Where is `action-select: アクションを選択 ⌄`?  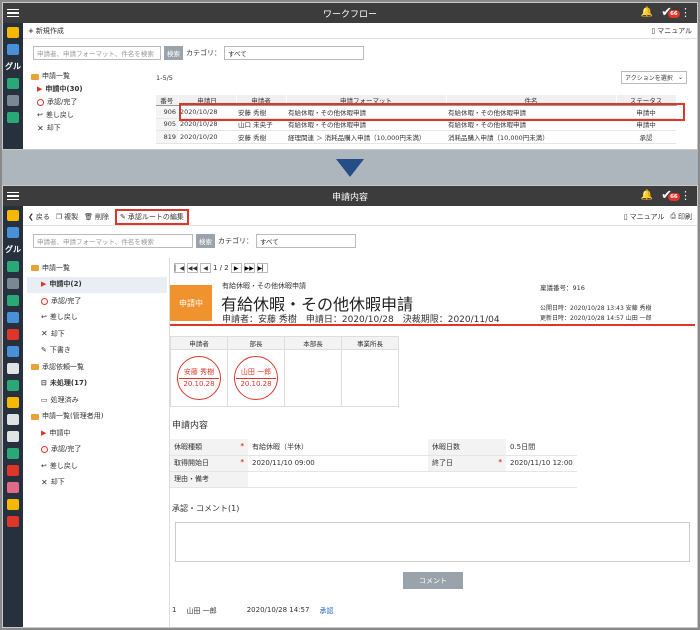
action-select: アクションを選択 ⌄ is located at coordinates (654, 77).